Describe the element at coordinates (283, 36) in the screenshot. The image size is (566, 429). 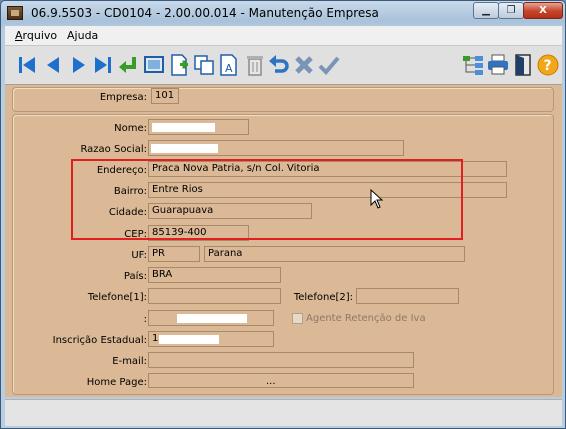
I see `menu-bar: Arquivo Ajuda` at that location.